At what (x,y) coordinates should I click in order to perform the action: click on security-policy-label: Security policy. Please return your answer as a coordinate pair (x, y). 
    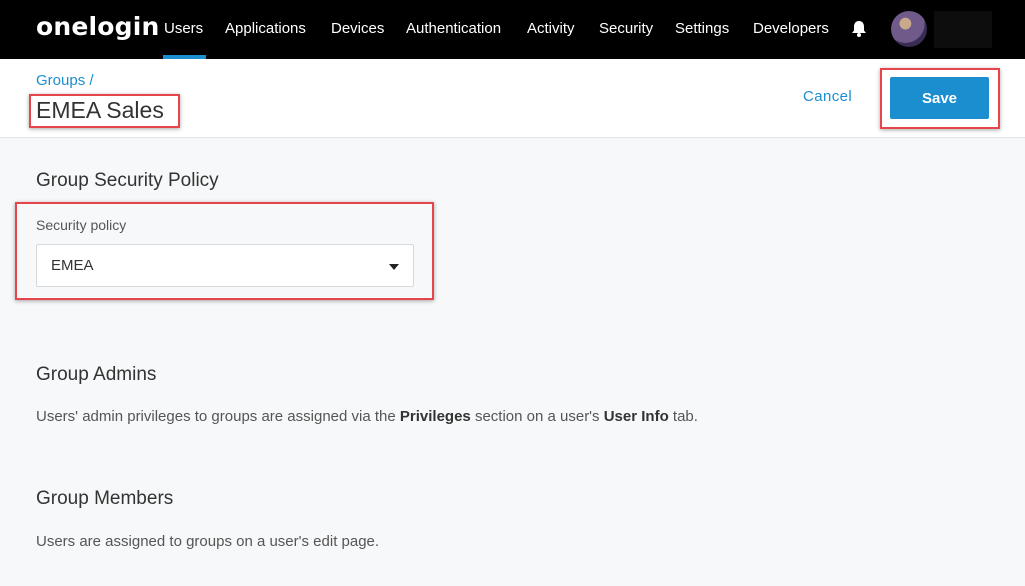
    Looking at the image, I should click on (81, 225).